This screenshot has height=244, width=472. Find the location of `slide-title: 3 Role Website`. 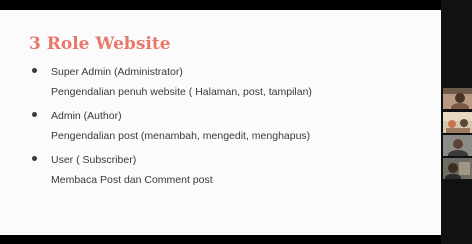

slide-title: 3 Role Website is located at coordinates (100, 44).